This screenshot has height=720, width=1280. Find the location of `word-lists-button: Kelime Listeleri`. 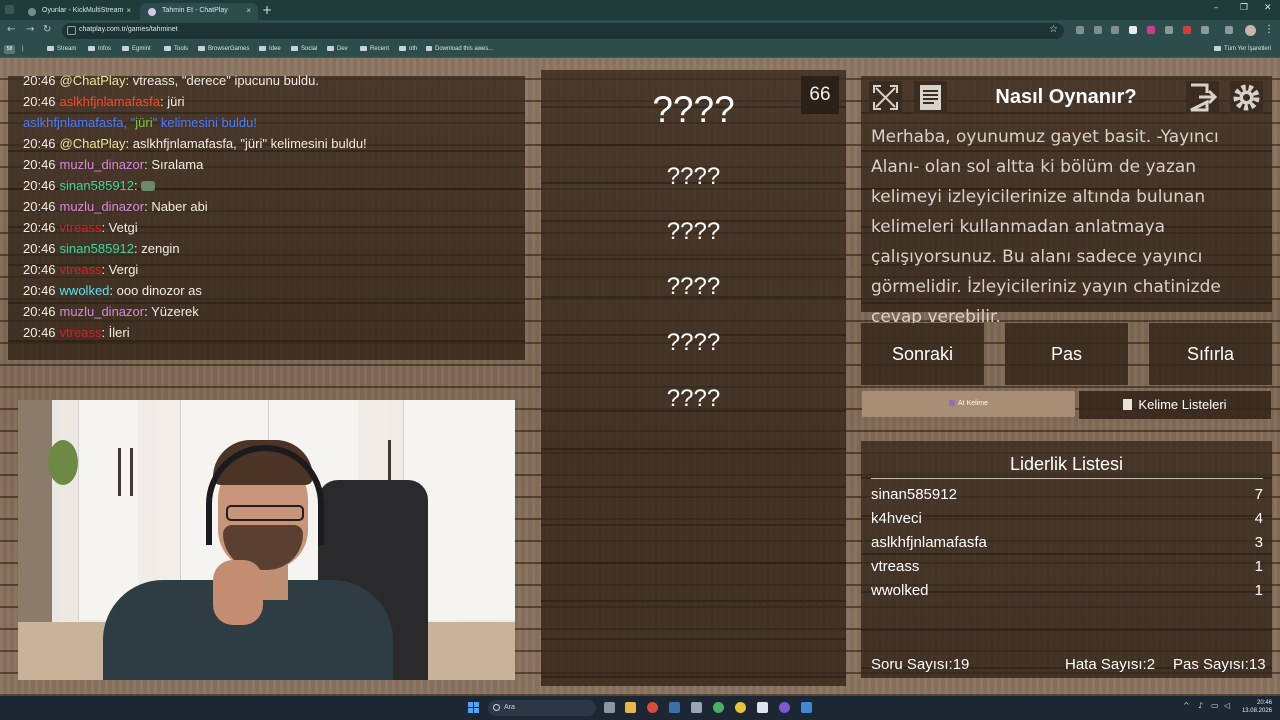

word-lists-button: Kelime Listeleri is located at coordinates (1175, 405).